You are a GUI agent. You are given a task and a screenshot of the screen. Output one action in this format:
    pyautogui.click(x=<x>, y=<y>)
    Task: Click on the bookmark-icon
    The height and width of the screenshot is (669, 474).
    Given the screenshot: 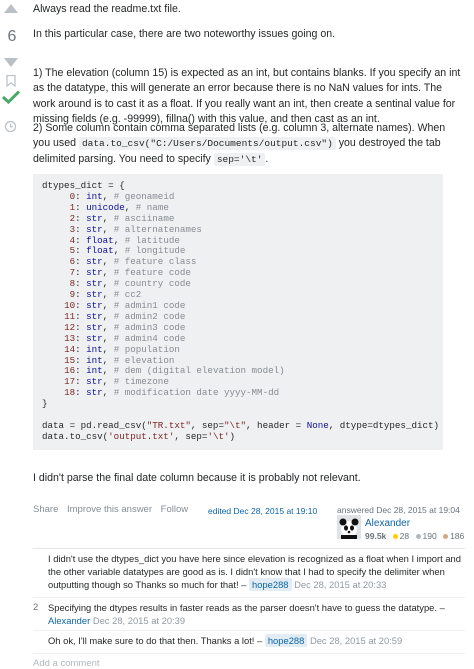 What is the action you would take?
    pyautogui.click(x=11, y=81)
    